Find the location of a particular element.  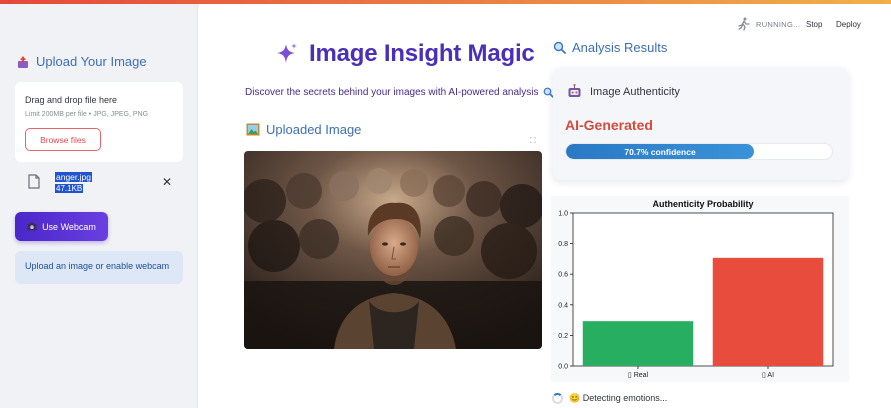

stop-button: Stop is located at coordinates (814, 24).